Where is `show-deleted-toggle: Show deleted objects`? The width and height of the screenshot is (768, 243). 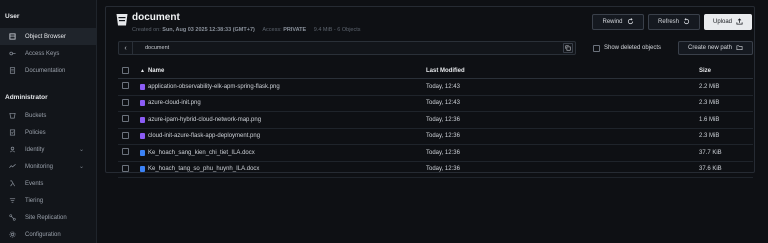 show-deleted-toggle: Show deleted objects is located at coordinates (627, 48).